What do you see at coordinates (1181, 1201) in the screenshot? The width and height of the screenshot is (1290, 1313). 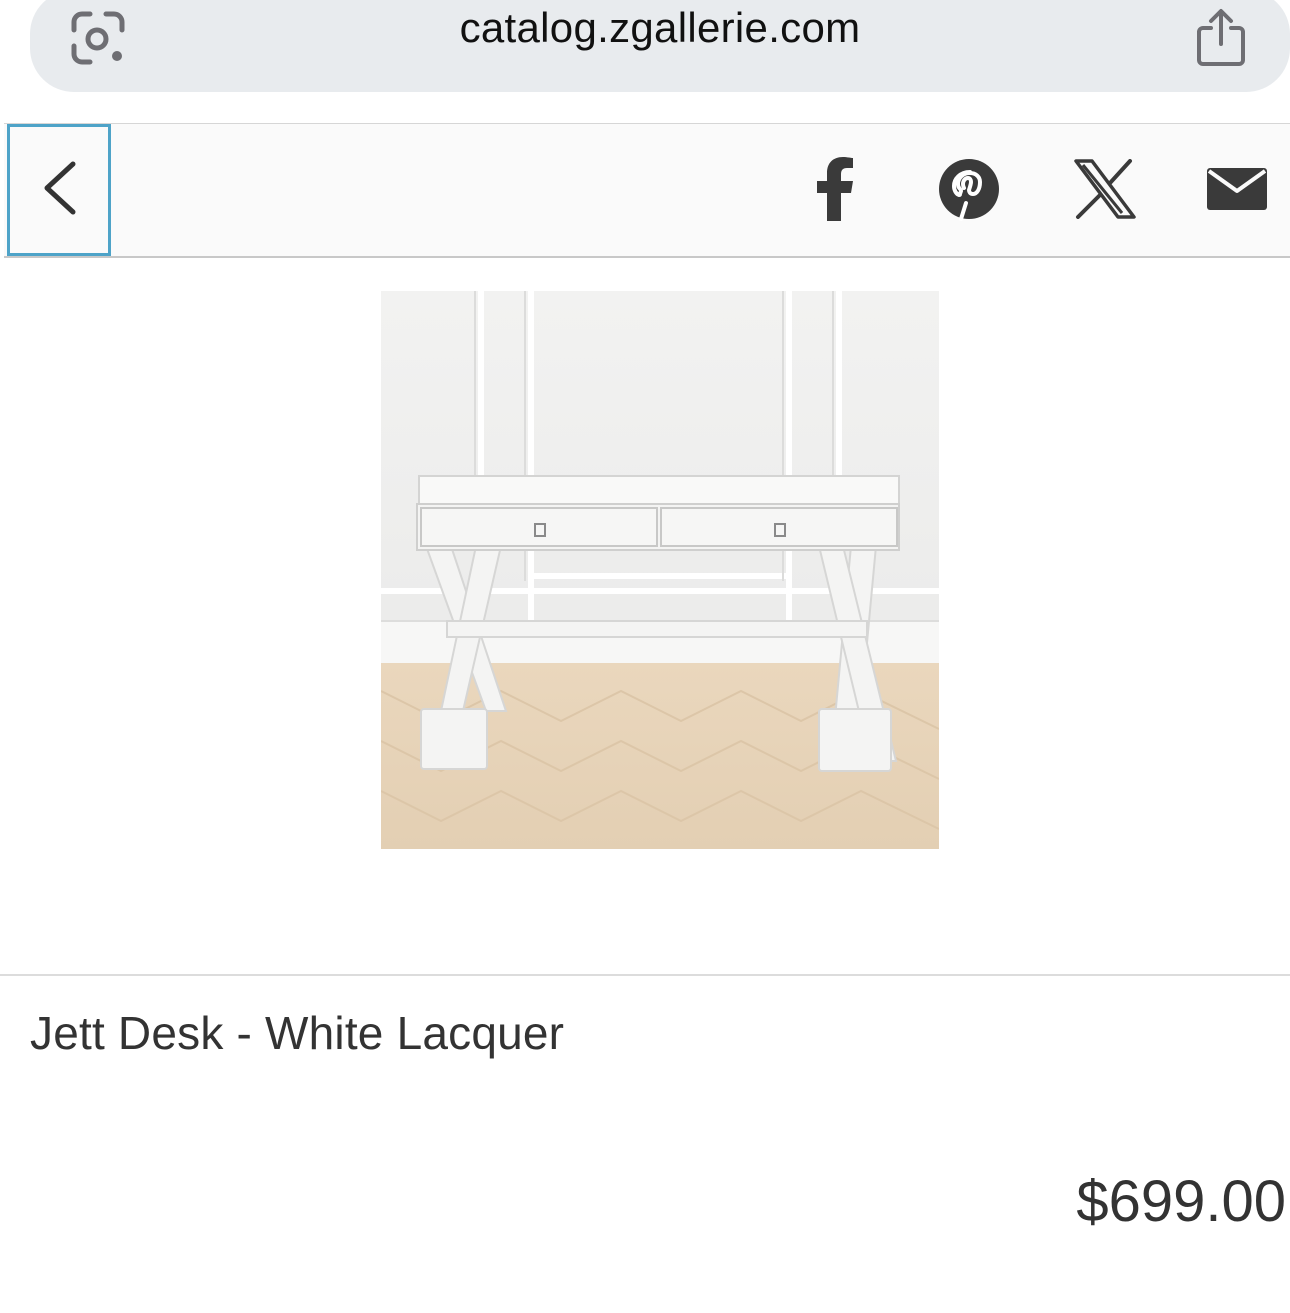 I see `product-price: $699.00` at bounding box center [1181, 1201].